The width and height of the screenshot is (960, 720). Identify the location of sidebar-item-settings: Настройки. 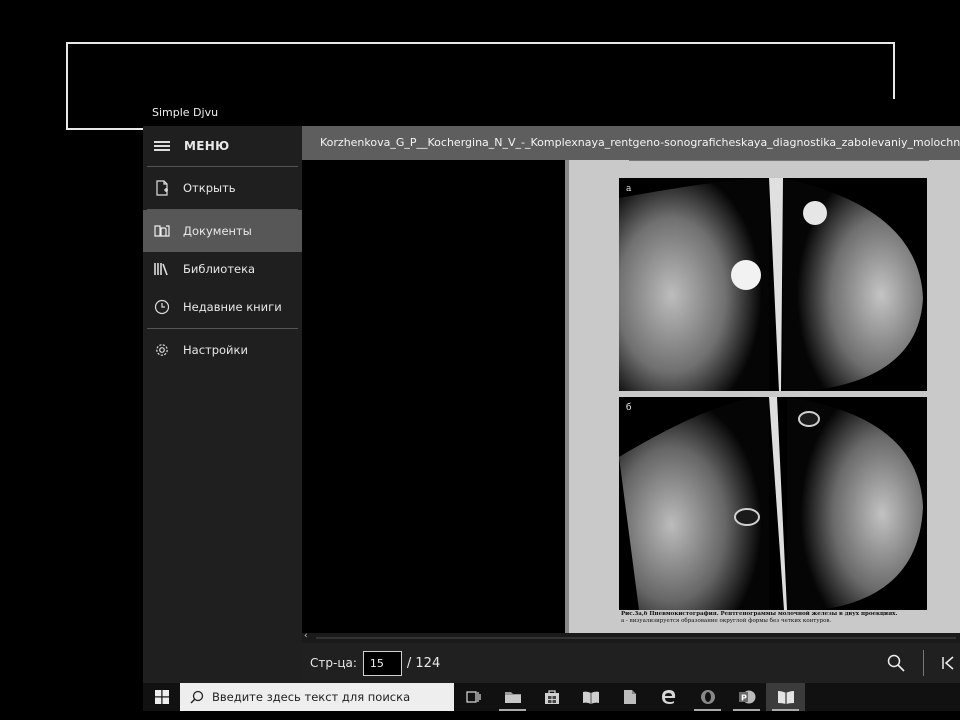
(222, 350).